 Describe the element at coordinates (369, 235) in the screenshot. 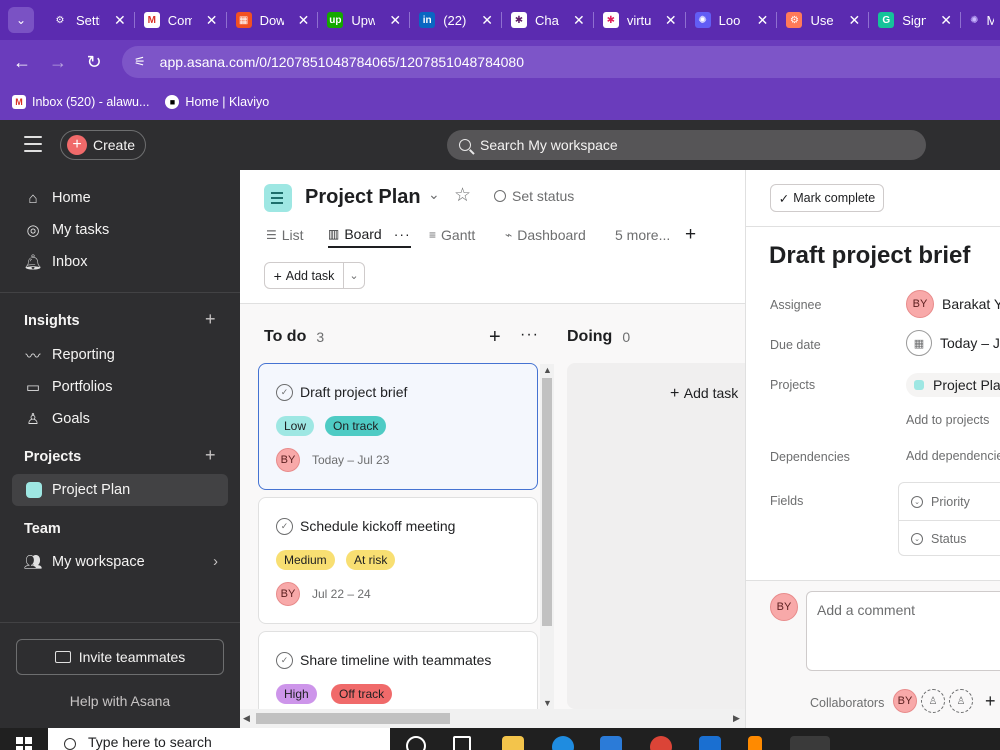

I see `tab-board: ▥ Board ···` at that location.